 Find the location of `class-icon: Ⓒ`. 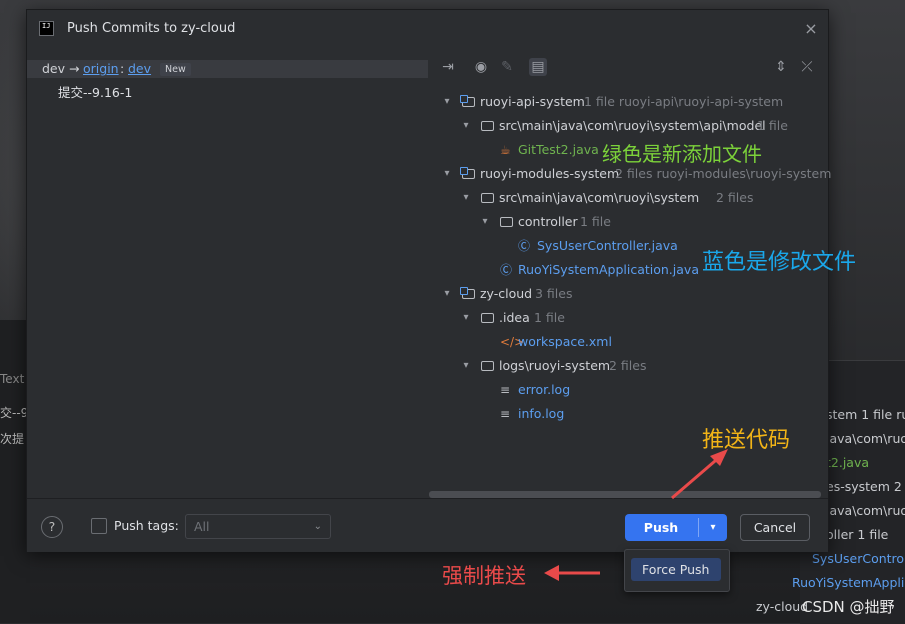

class-icon: Ⓒ is located at coordinates (524, 246).